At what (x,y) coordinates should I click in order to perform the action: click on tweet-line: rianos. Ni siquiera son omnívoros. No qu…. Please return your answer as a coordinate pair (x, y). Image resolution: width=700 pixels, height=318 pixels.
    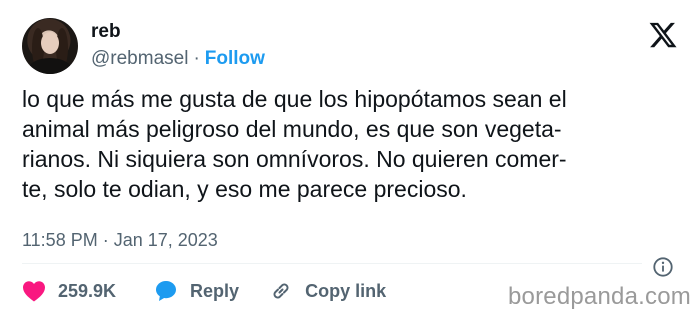
    Looking at the image, I should click on (294, 159).